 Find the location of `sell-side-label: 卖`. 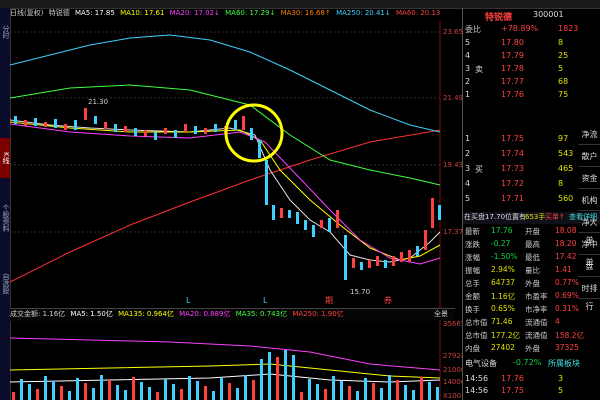

sell-side-label: 卖 is located at coordinates (479, 69).